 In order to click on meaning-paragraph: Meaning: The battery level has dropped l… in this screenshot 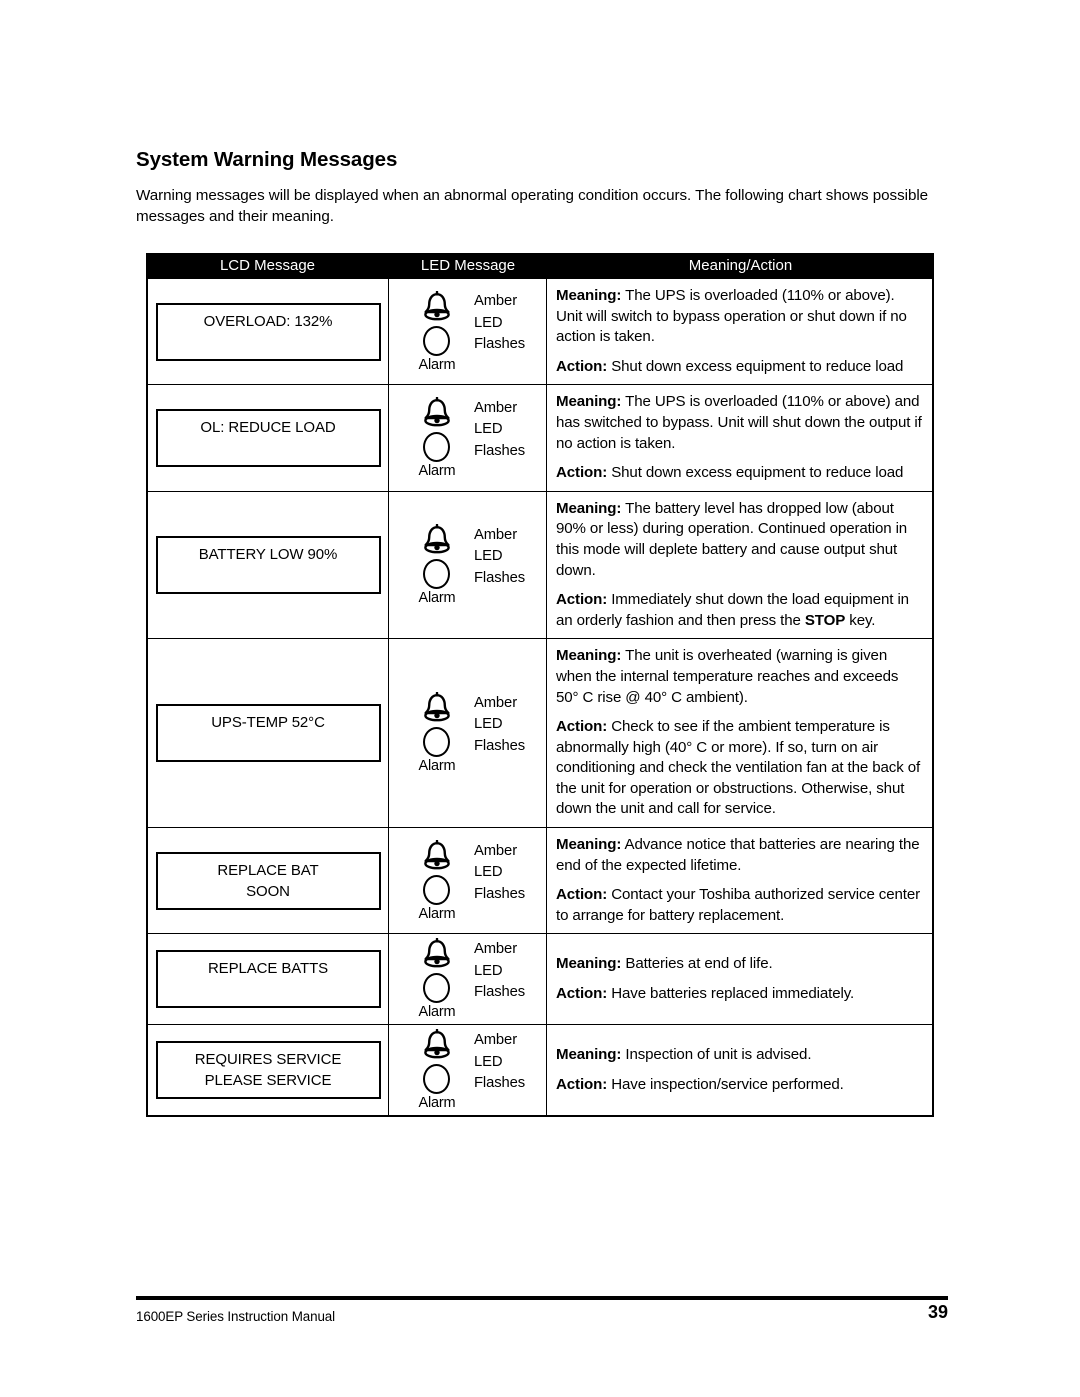, I will do `click(740, 540)`.